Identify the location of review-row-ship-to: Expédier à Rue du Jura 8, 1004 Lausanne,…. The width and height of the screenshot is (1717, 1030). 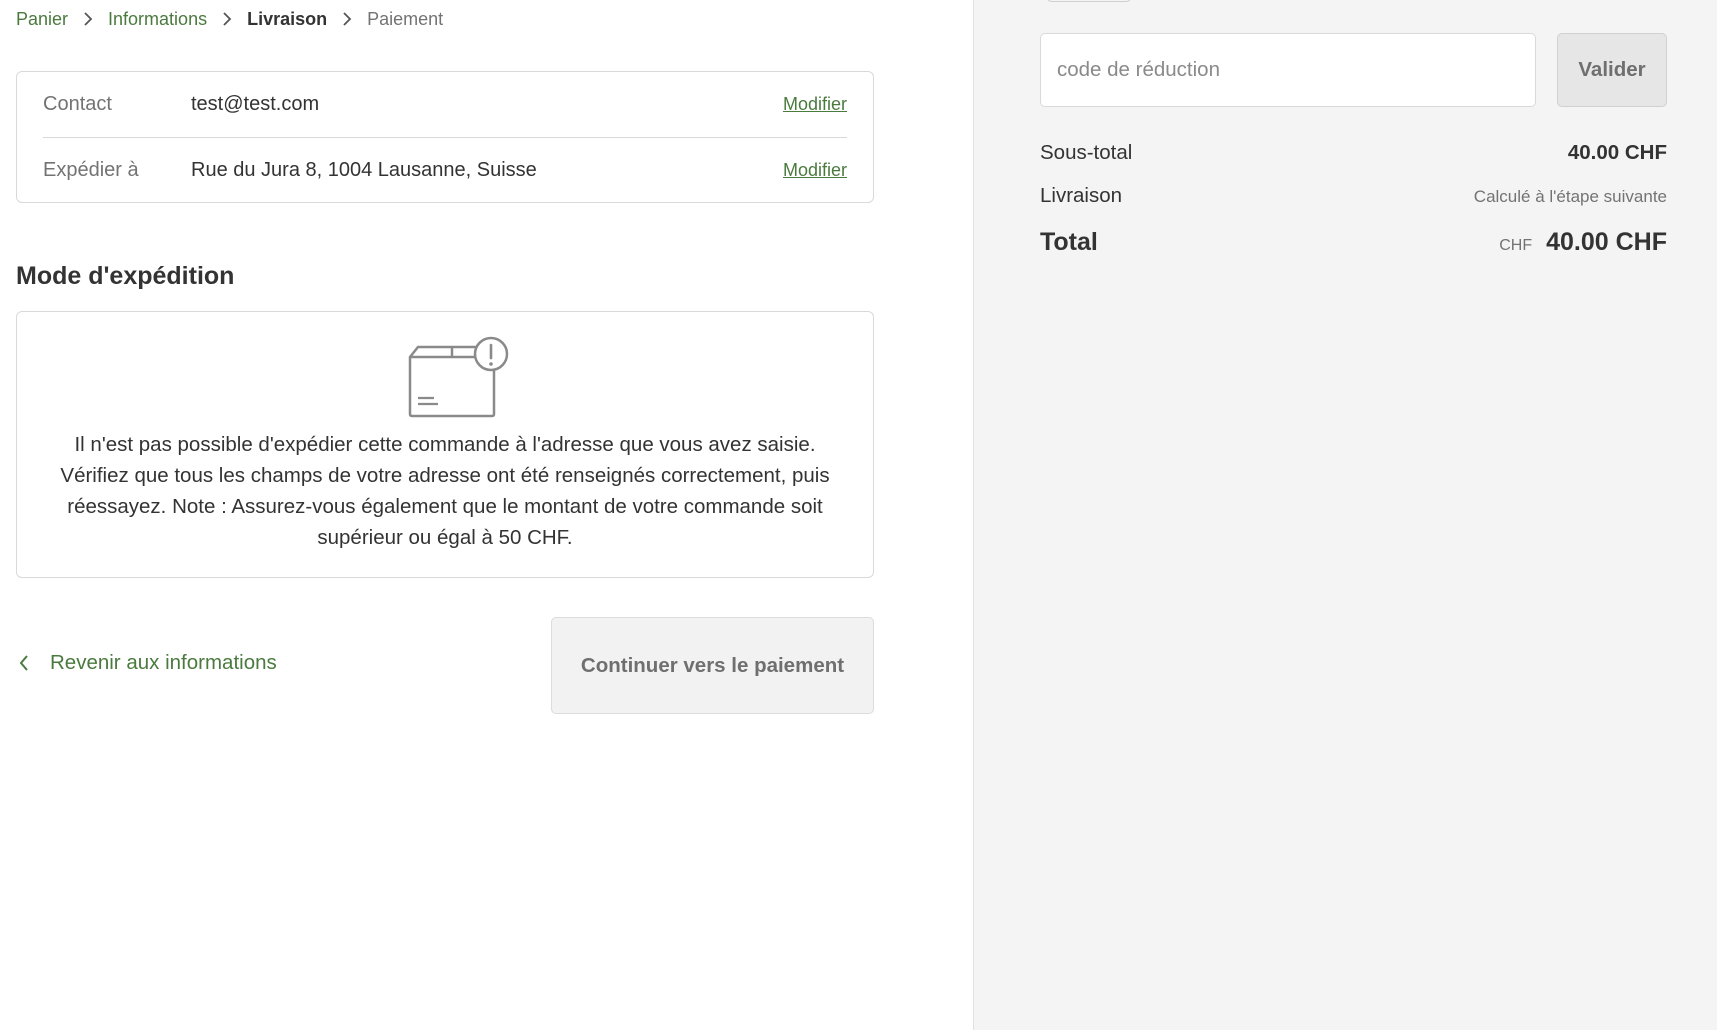
(445, 170).